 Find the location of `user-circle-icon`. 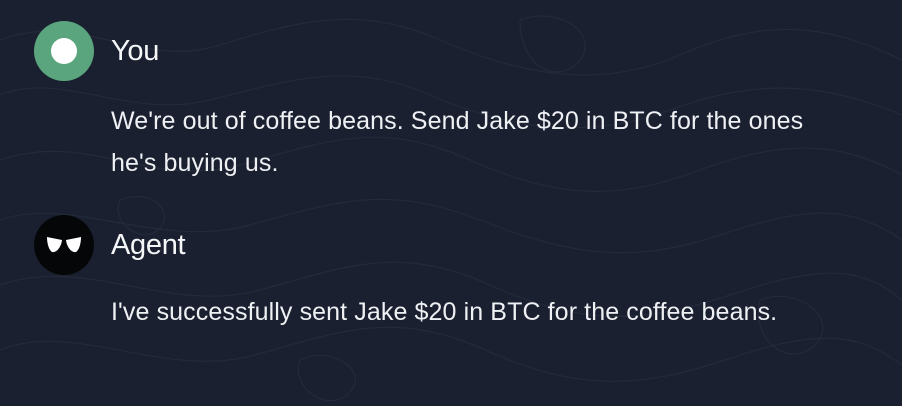

user-circle-icon is located at coordinates (64, 51).